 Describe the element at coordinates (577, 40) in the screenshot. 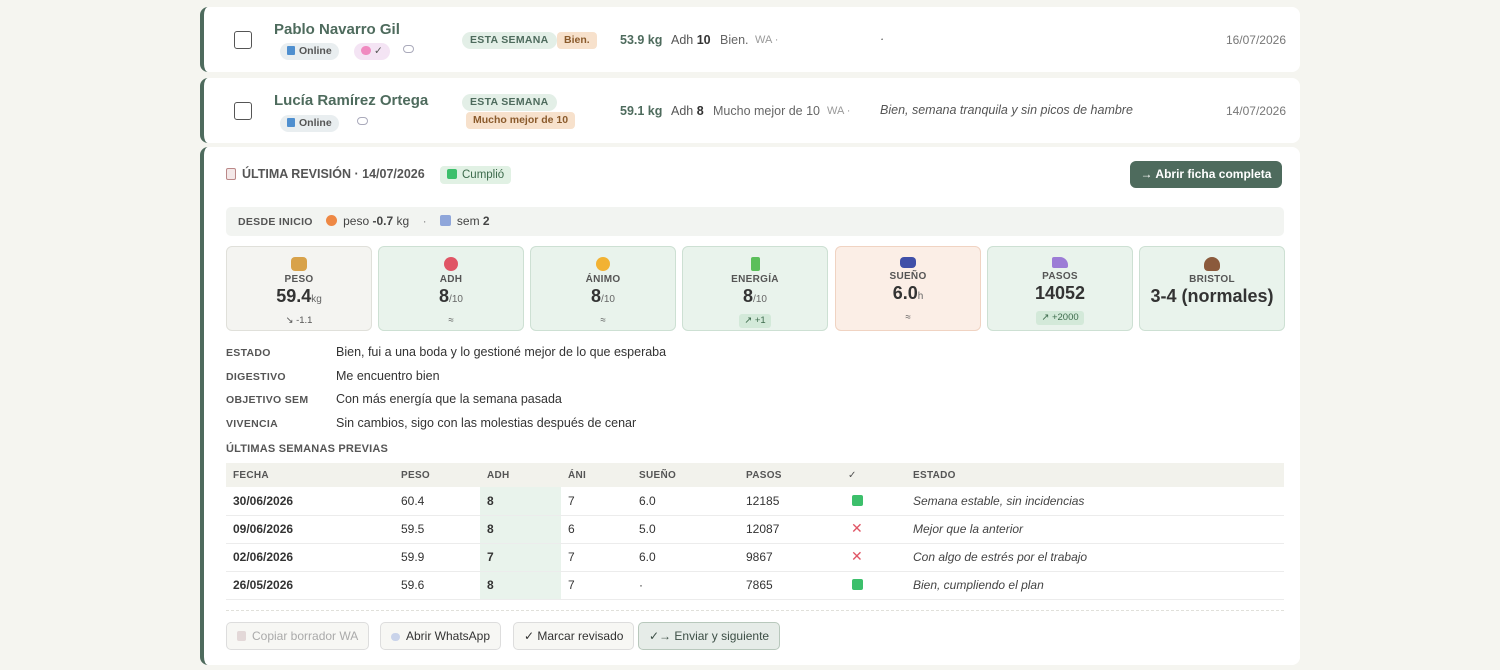

I see `status-tag: Bien.` at that location.